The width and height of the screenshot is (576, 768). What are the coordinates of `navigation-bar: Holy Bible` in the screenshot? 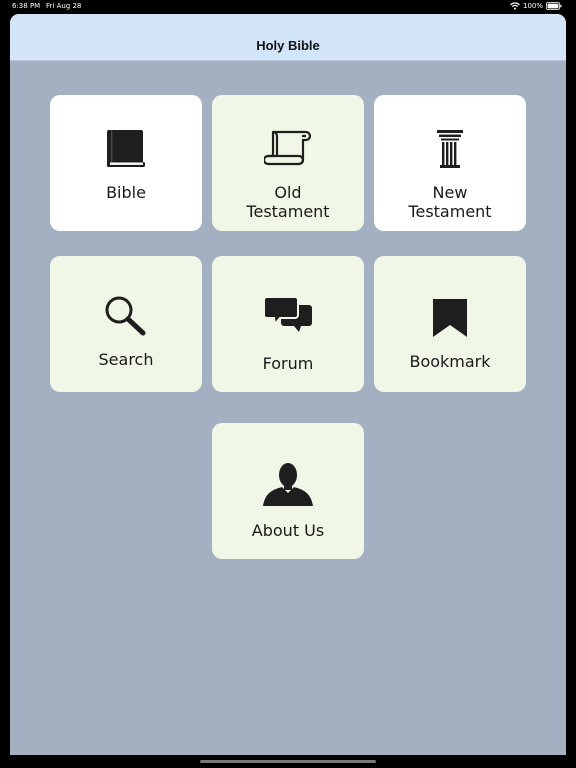 It's located at (288, 37).